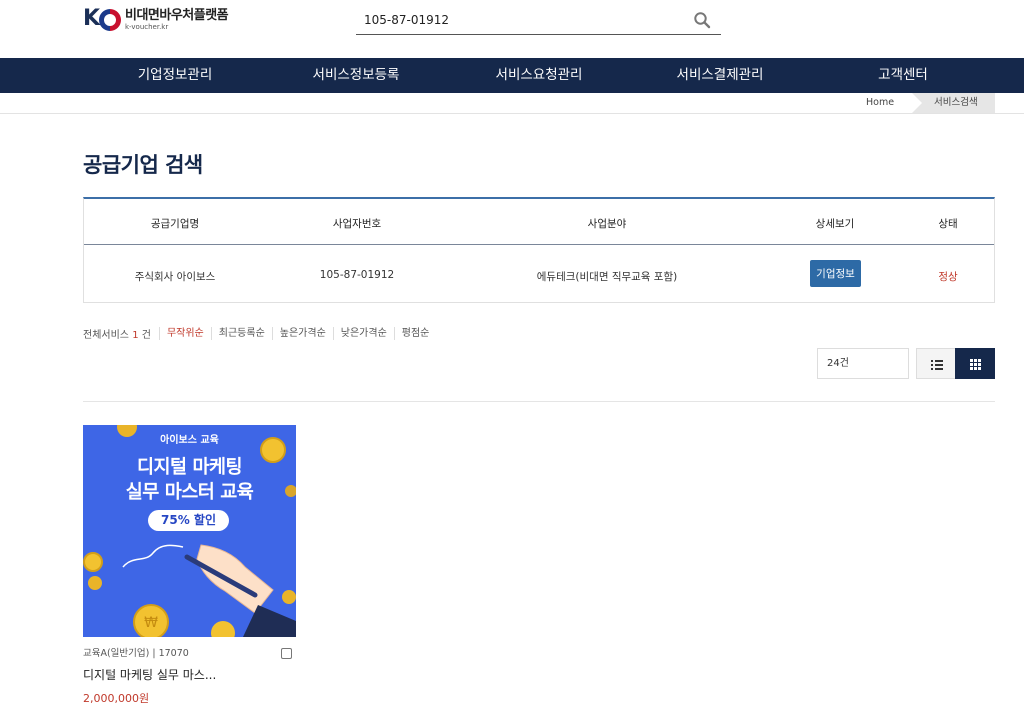 This screenshot has height=708, width=1024. Describe the element at coordinates (189, 480) in the screenshot. I see `product-image-headline: 디지털 마케팅 실무 마스터 교육` at that location.